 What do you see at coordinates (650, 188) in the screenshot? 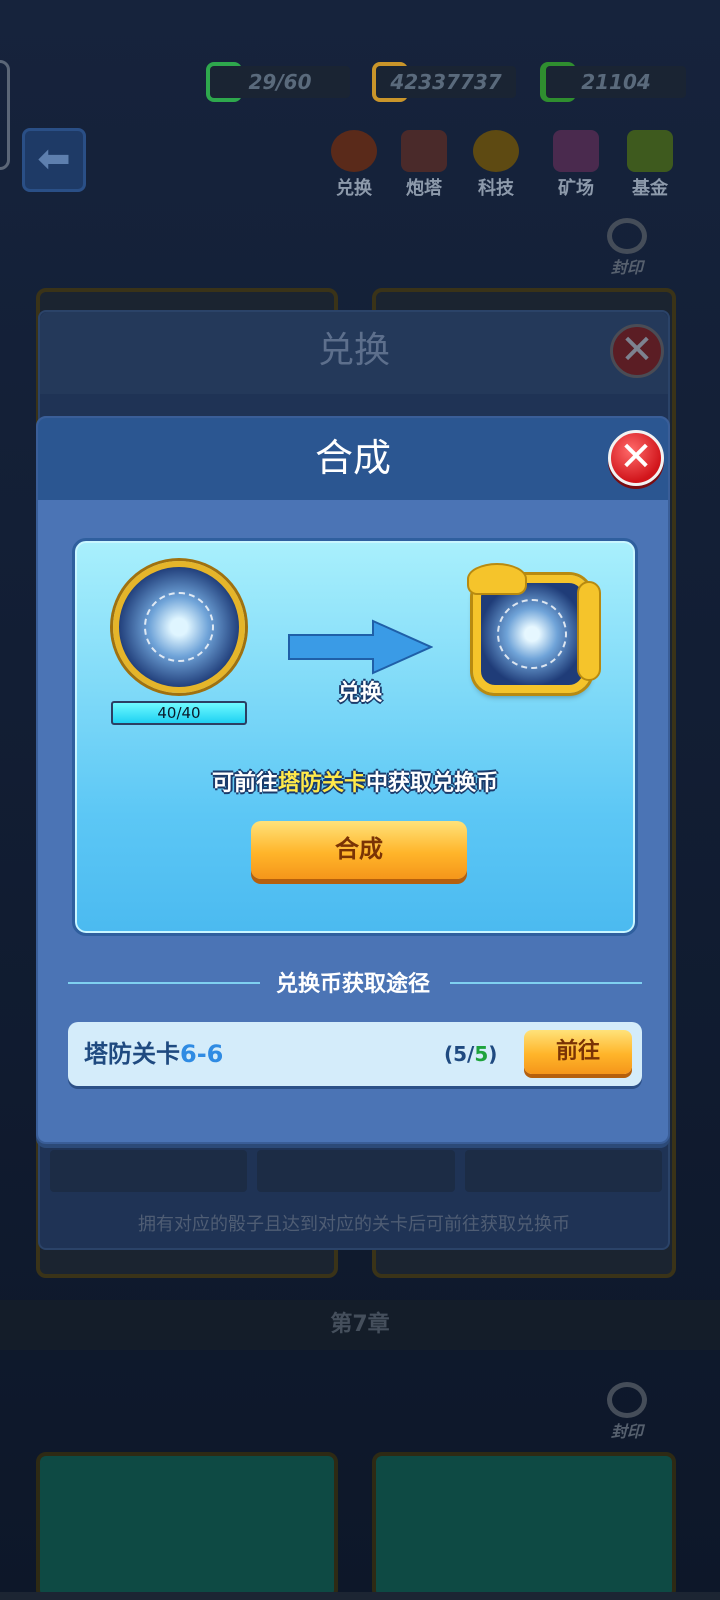
I see `nav-label: 基金` at bounding box center [650, 188].